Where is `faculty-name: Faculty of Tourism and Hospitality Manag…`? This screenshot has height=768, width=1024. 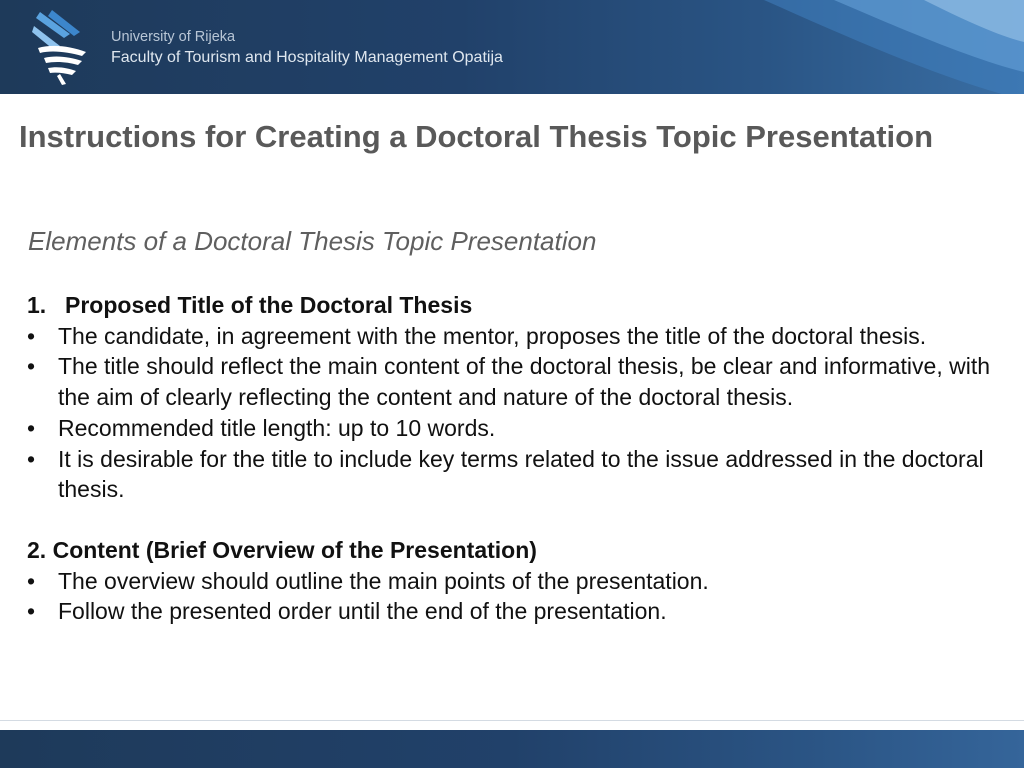
faculty-name: Faculty of Tourism and Hospitality Manag… is located at coordinates (307, 57).